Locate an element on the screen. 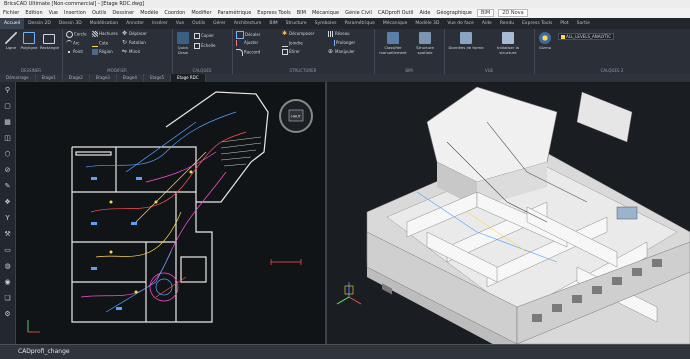  stretch-button: Étirer is located at coordinates (291, 52).